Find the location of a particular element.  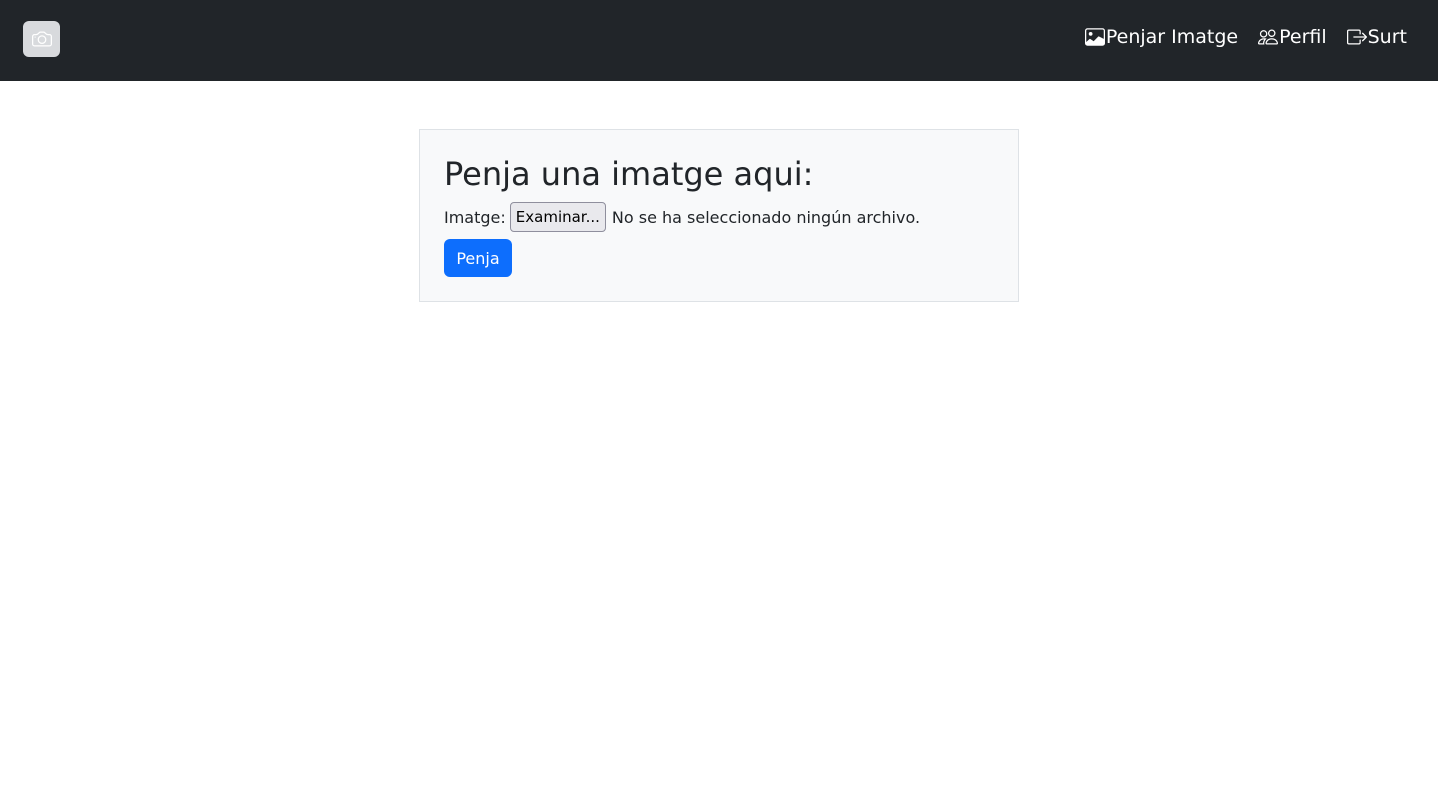

page-title: Penja una imatge aqui: is located at coordinates (629, 174).